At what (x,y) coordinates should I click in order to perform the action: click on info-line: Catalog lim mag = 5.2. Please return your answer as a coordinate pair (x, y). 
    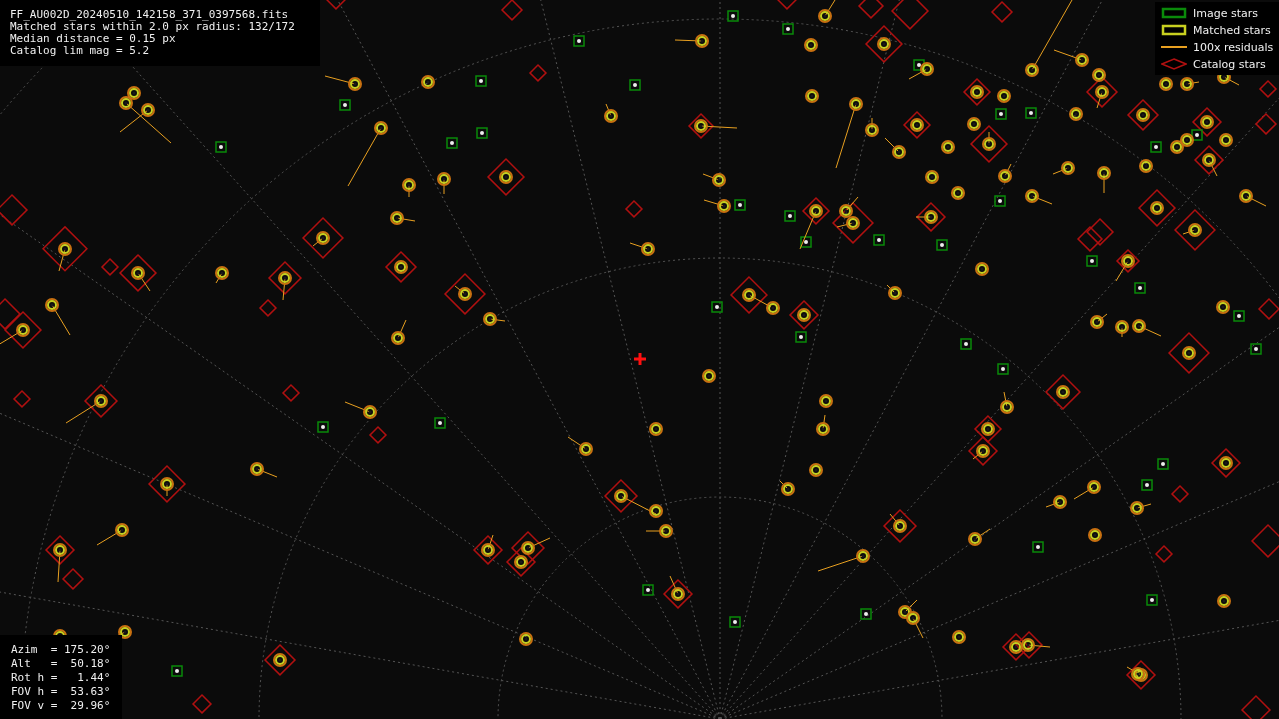
    Looking at the image, I should click on (80, 51).